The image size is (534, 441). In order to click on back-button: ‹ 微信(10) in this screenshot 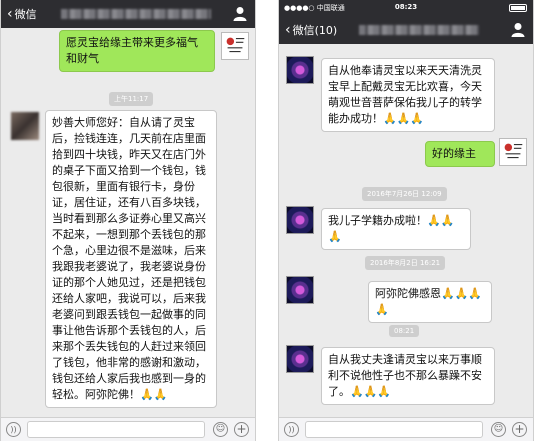, I will do `click(311, 30)`.